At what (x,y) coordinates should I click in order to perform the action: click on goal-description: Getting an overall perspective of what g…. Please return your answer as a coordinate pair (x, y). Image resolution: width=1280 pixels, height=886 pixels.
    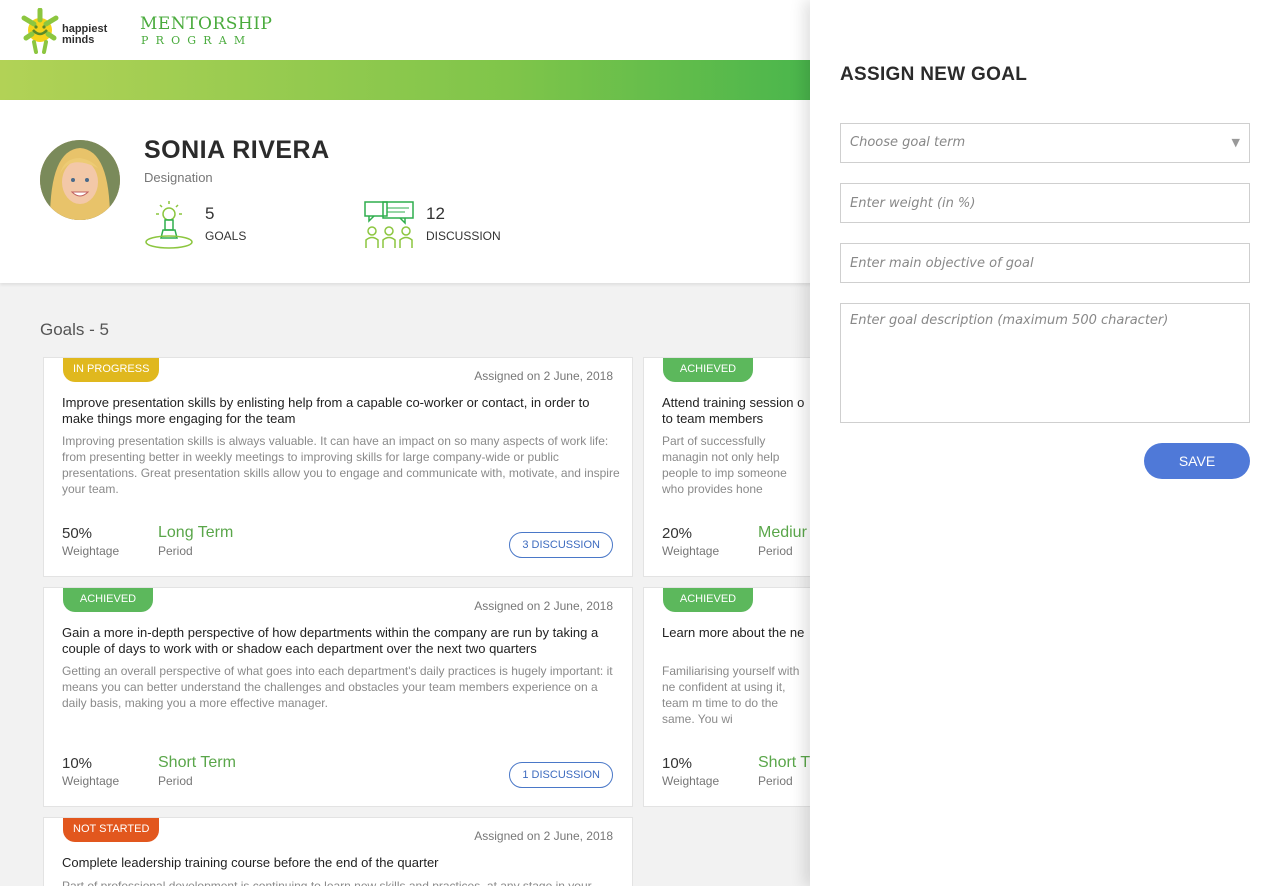
    Looking at the image, I should click on (337, 687).